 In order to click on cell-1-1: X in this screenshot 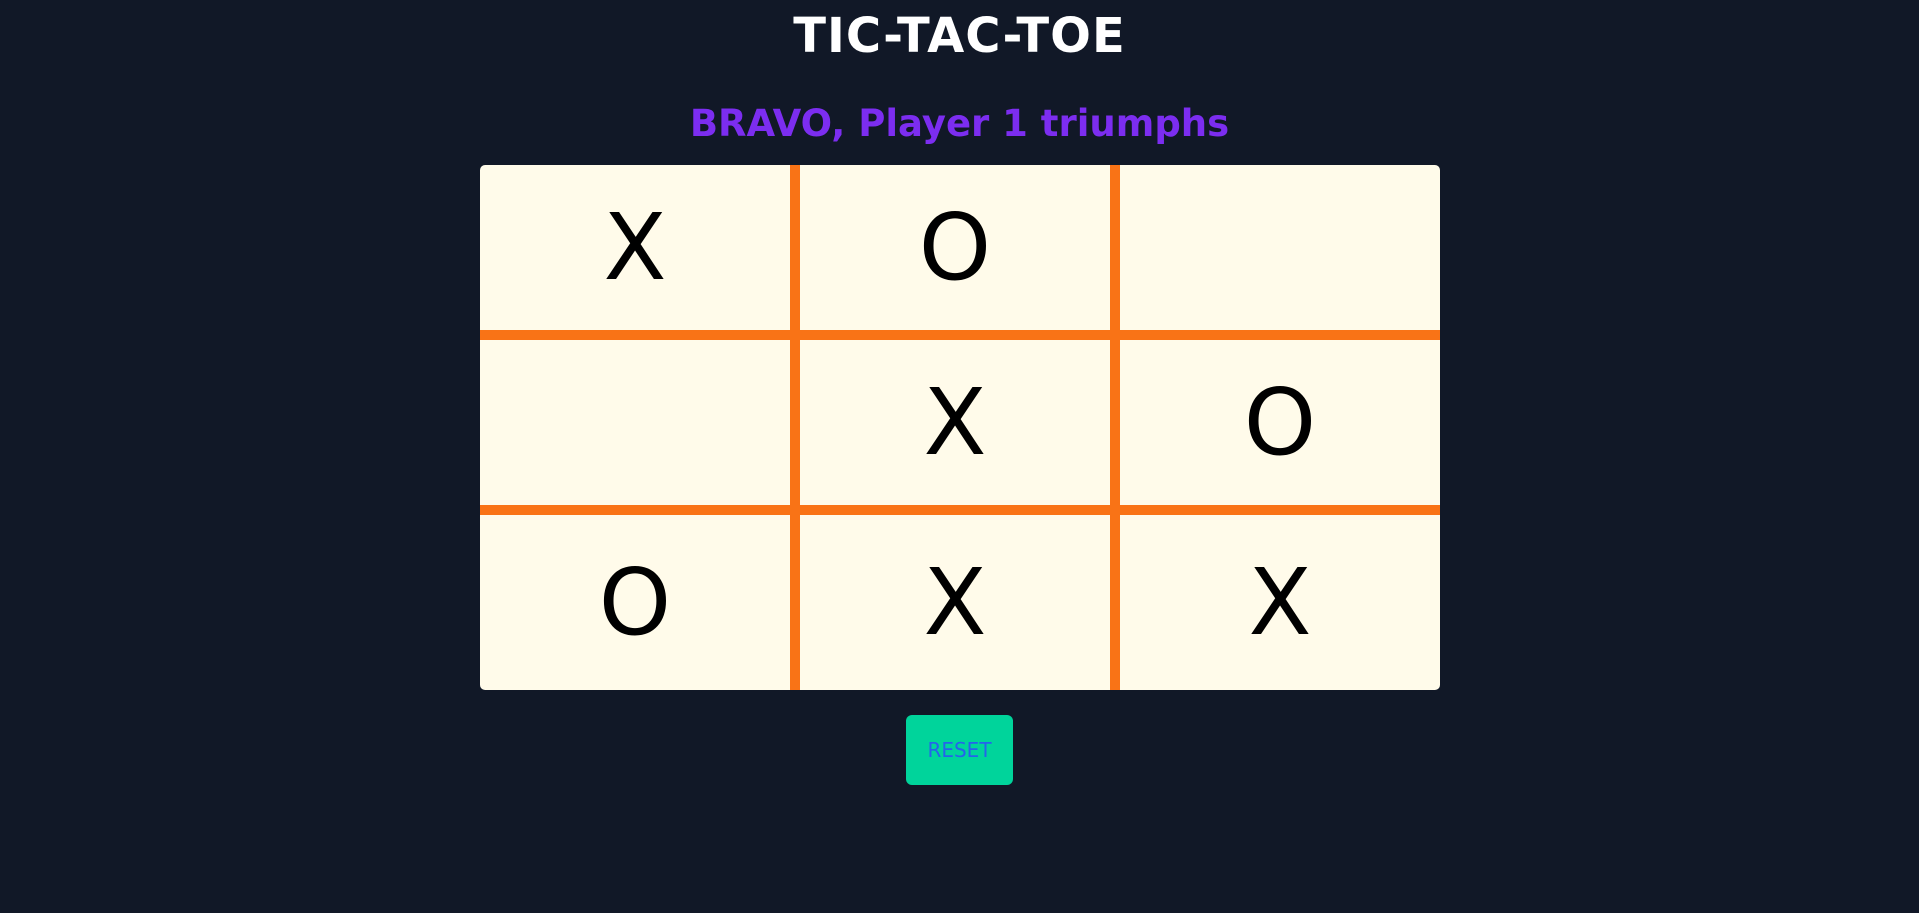, I will do `click(960, 427)`.